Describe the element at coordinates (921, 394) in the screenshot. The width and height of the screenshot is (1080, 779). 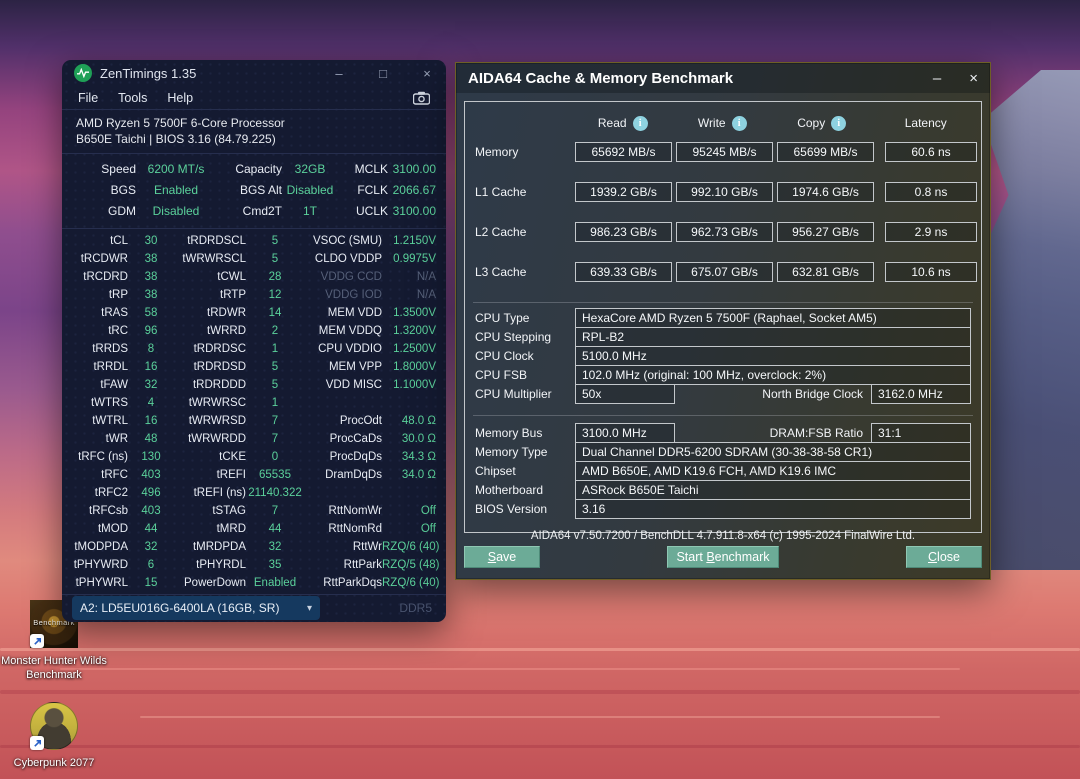
I see `nb-clock-value: 3162.0 MHz` at that location.